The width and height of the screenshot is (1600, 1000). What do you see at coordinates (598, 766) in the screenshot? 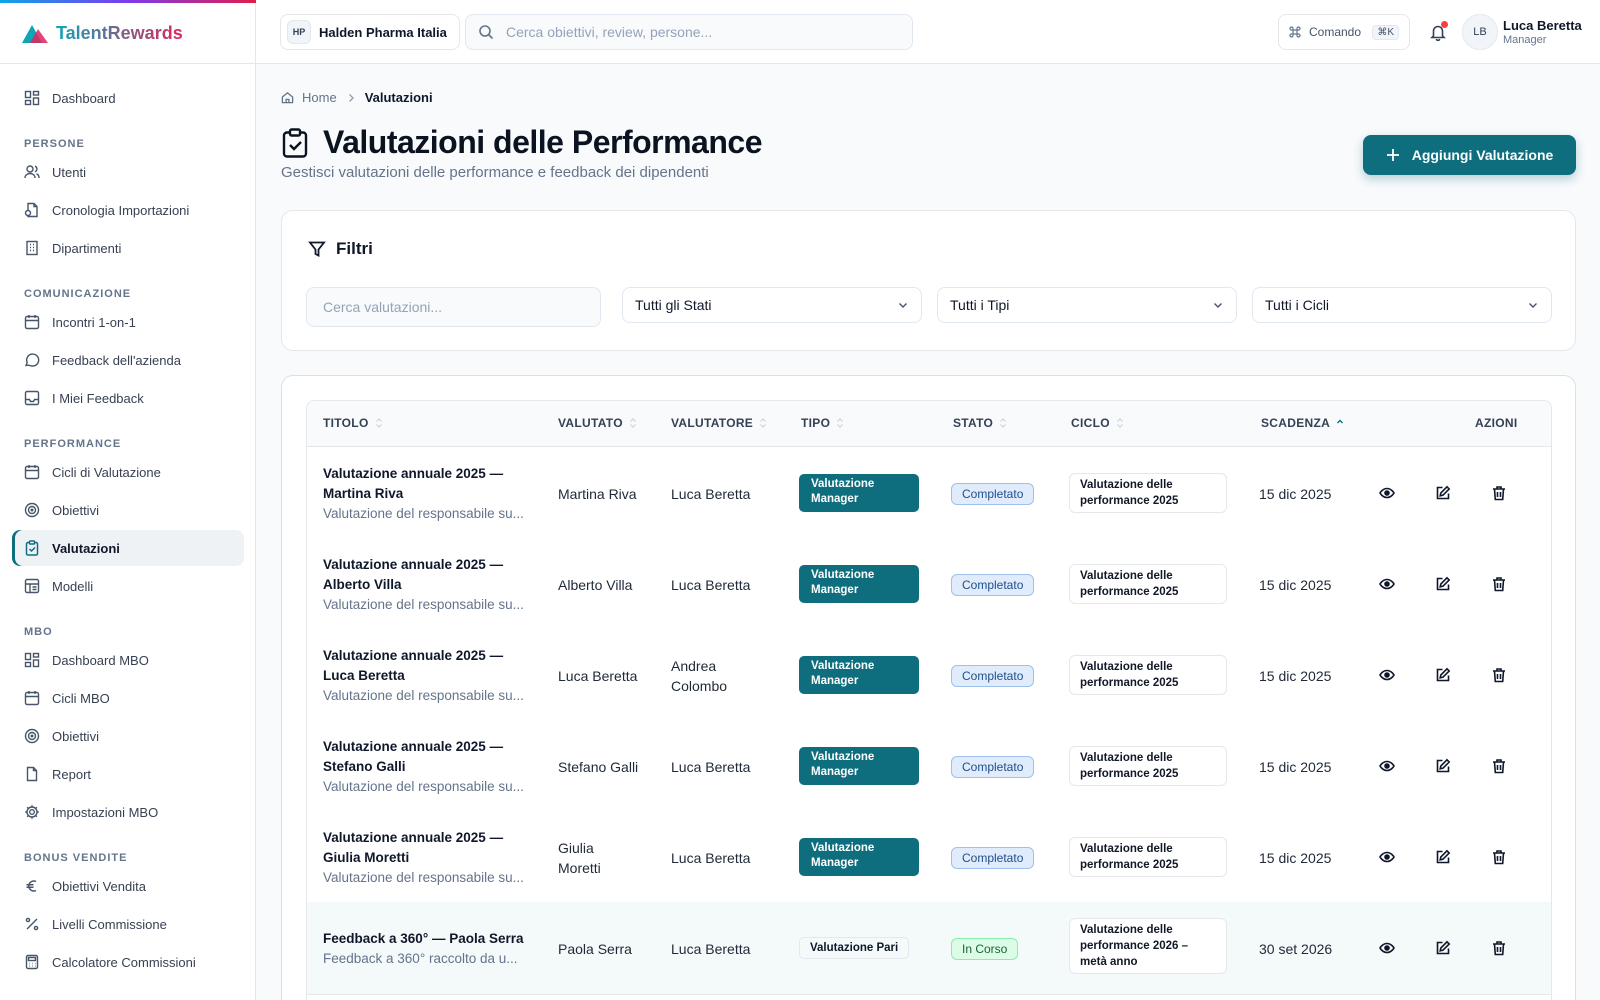
I see `cell-valutato: Stefano Galli` at bounding box center [598, 766].